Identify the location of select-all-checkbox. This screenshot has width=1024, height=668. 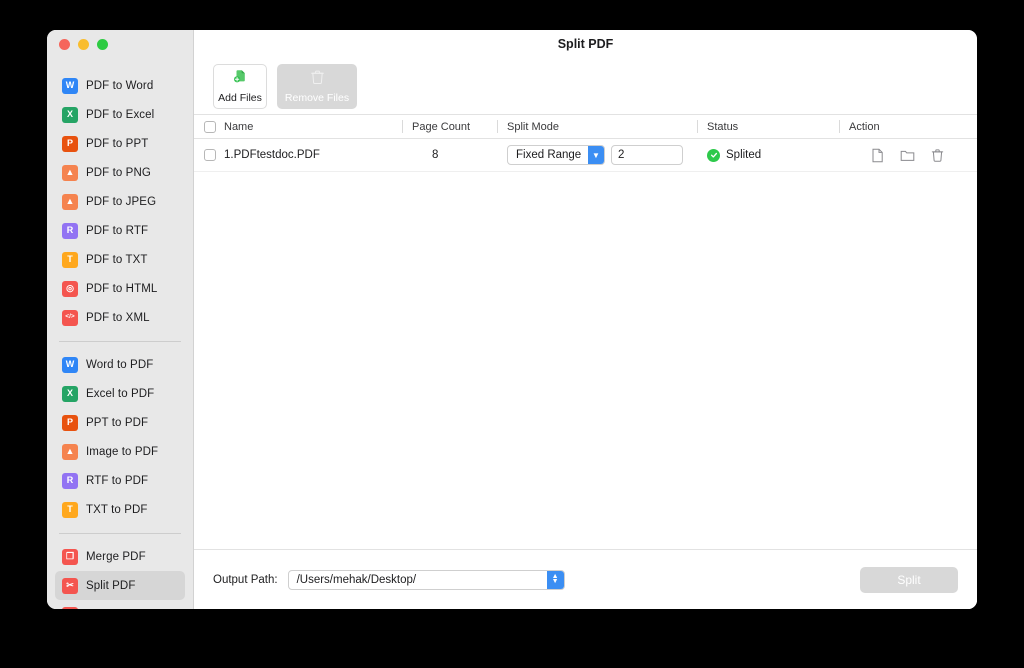
(210, 126).